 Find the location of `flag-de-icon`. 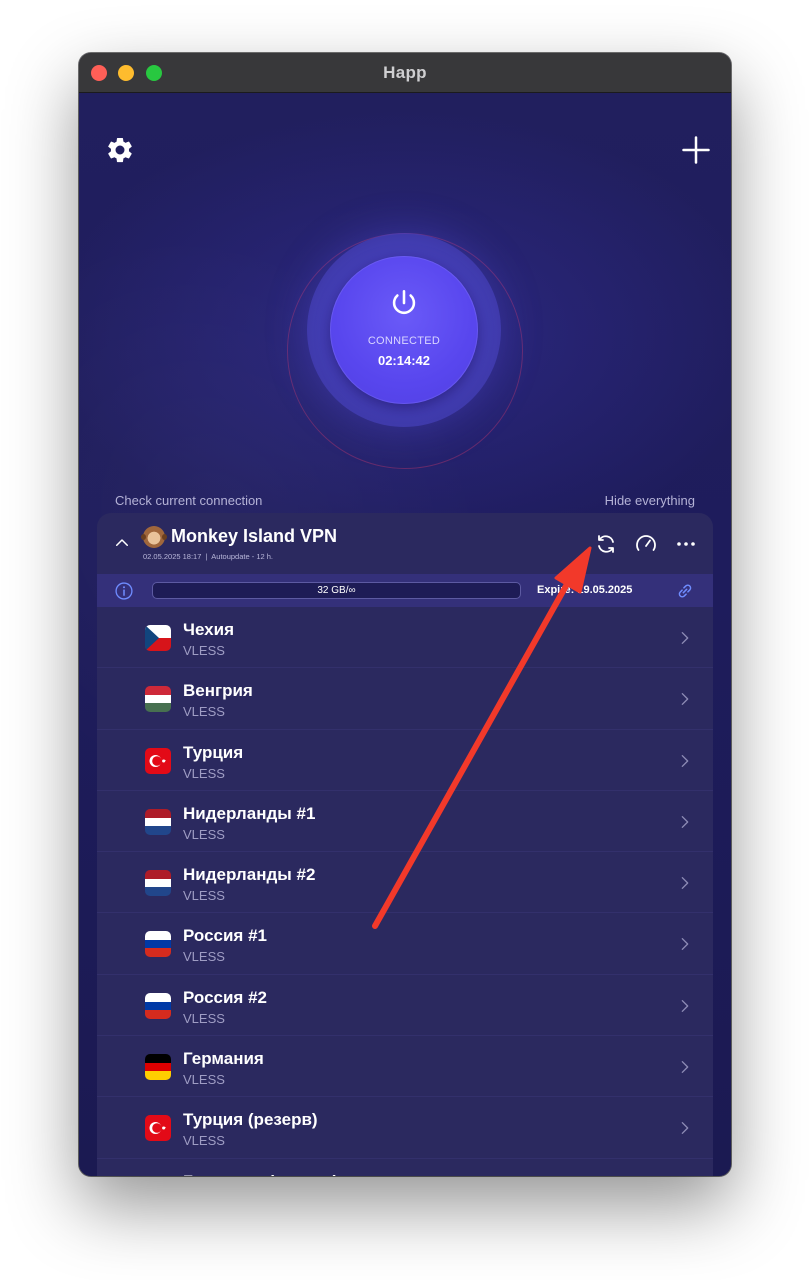

flag-de-icon is located at coordinates (158, 1067).